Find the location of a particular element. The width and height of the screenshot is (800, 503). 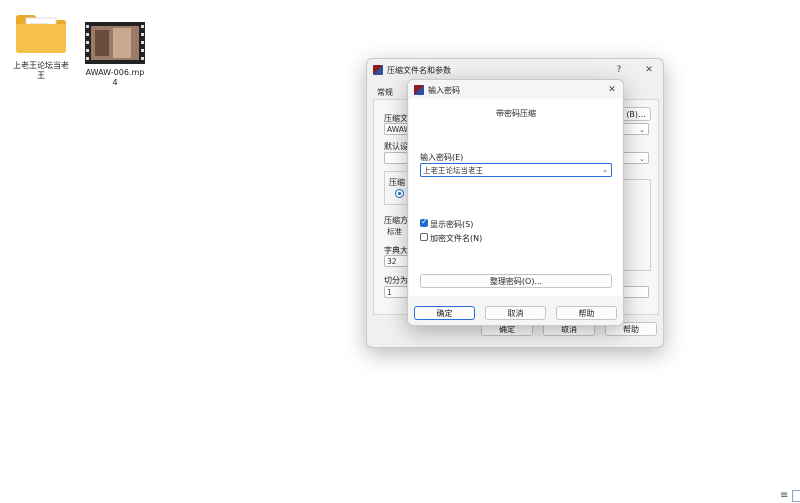

split-label: 切分为 is located at coordinates (396, 280).